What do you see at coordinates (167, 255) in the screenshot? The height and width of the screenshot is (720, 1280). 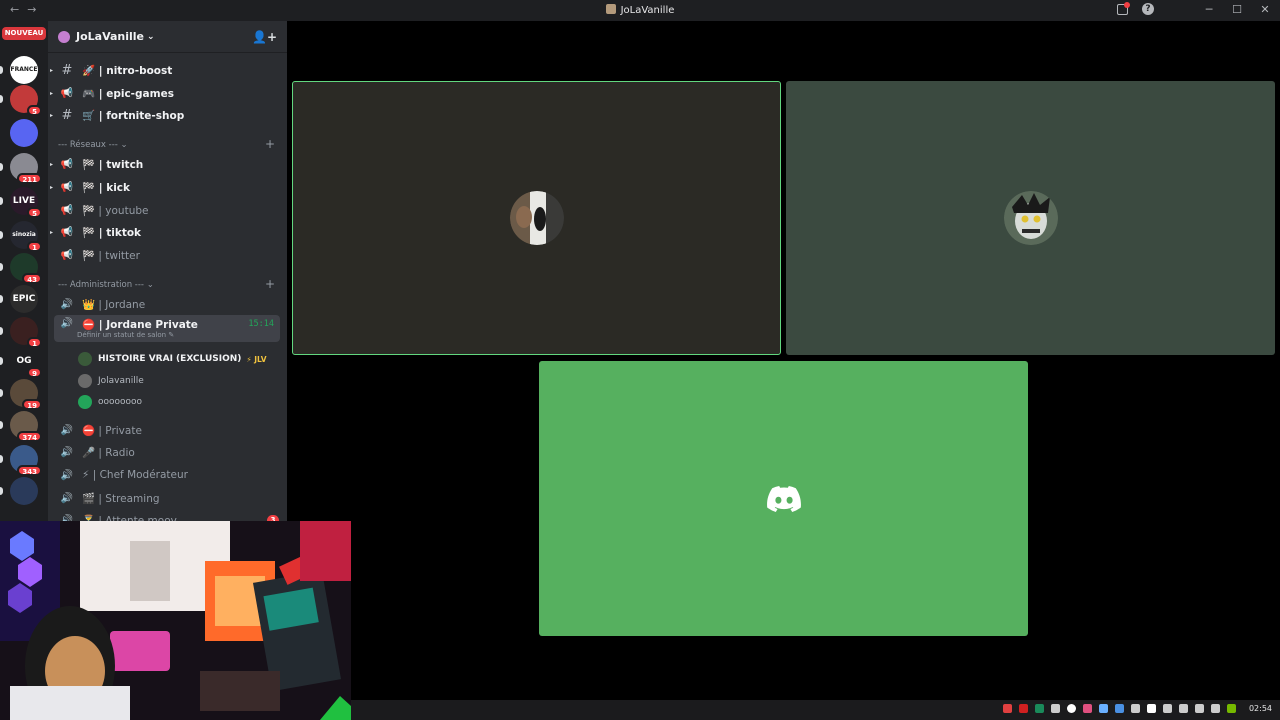 I see `channel-reseaux-4: 📢 🏁 | twitter` at bounding box center [167, 255].